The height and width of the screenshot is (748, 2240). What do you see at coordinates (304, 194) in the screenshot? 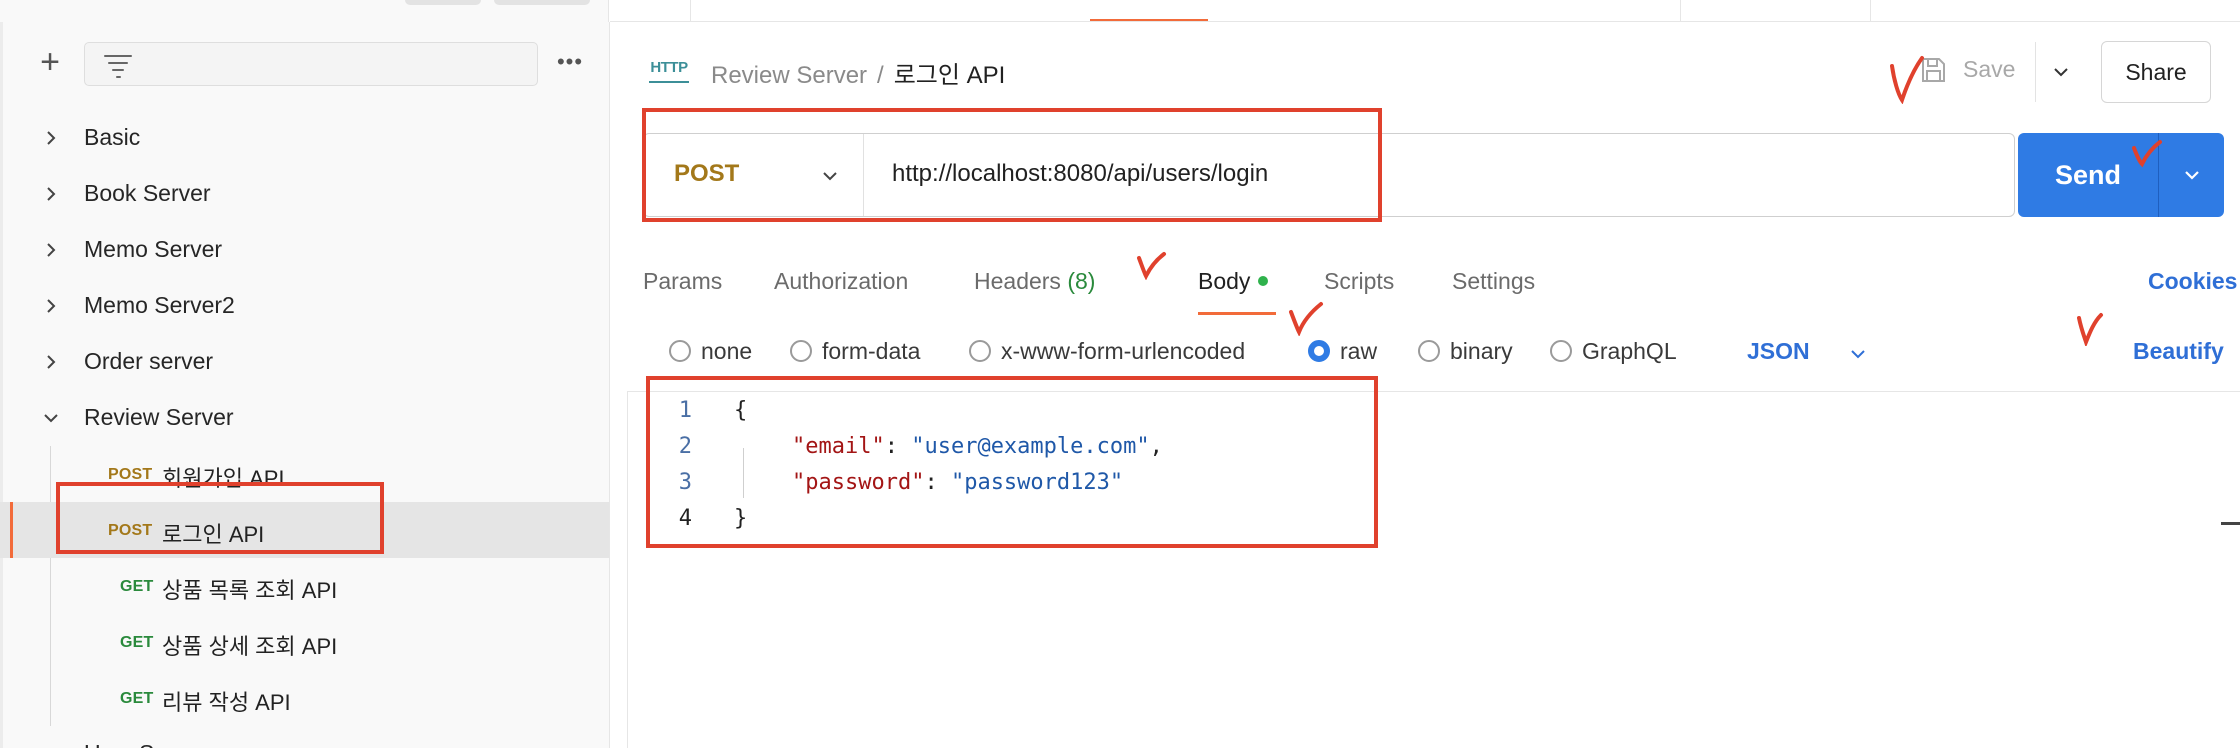
I see `collection-book-server: Book Server` at bounding box center [304, 194].